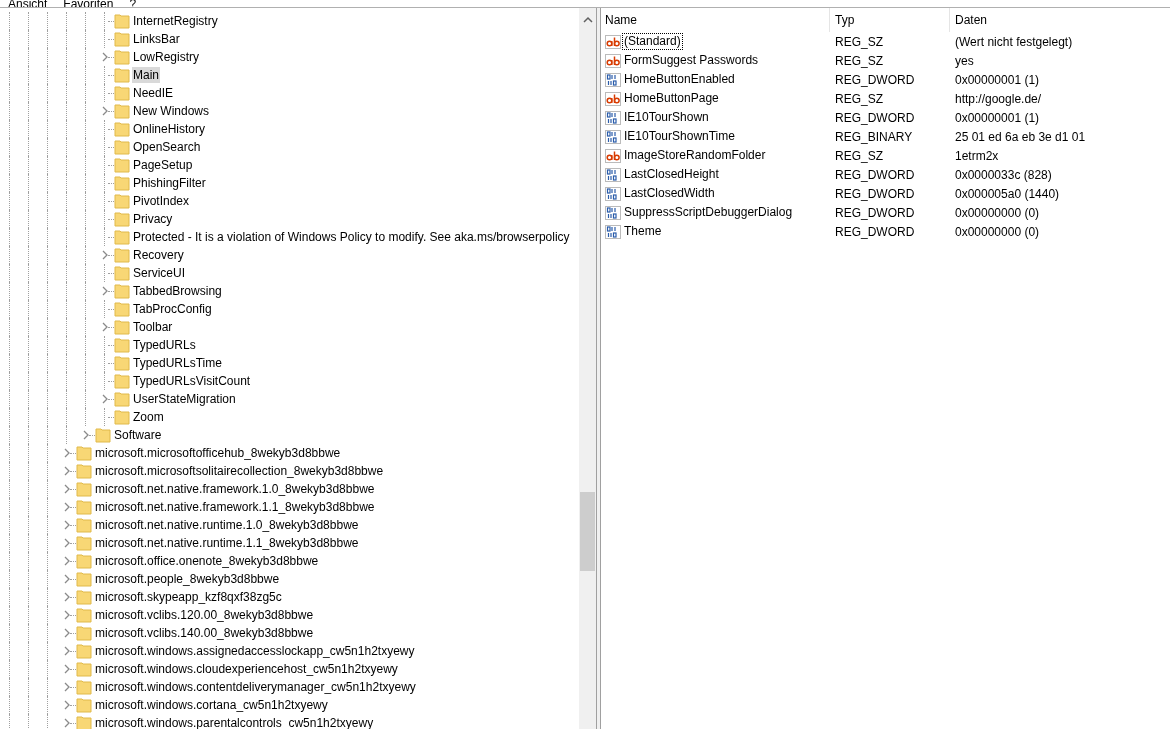  Describe the element at coordinates (691, 60) in the screenshot. I see `value-name: FormSuggest Passwords` at that location.